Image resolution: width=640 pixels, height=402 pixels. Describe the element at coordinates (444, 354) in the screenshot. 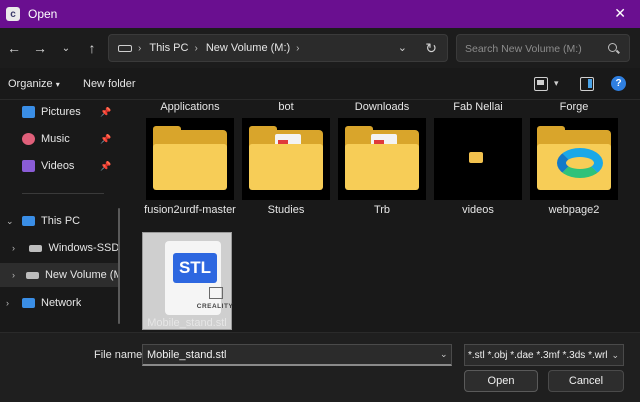

I see `filename-dropdown-icon: ⌄` at that location.